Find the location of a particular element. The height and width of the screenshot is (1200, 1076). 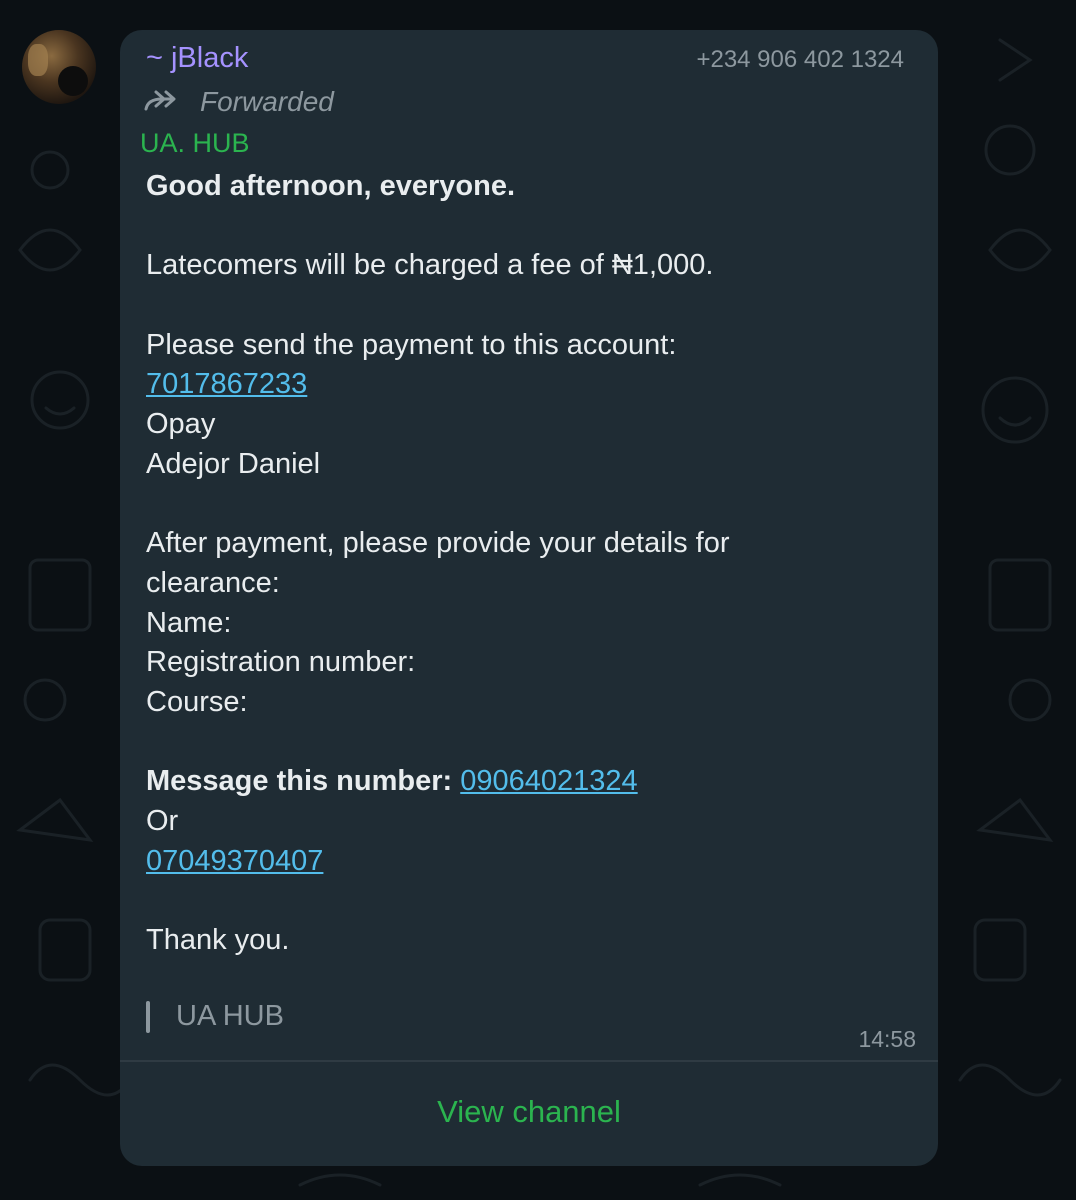

quote-bar is located at coordinates (148, 1016).